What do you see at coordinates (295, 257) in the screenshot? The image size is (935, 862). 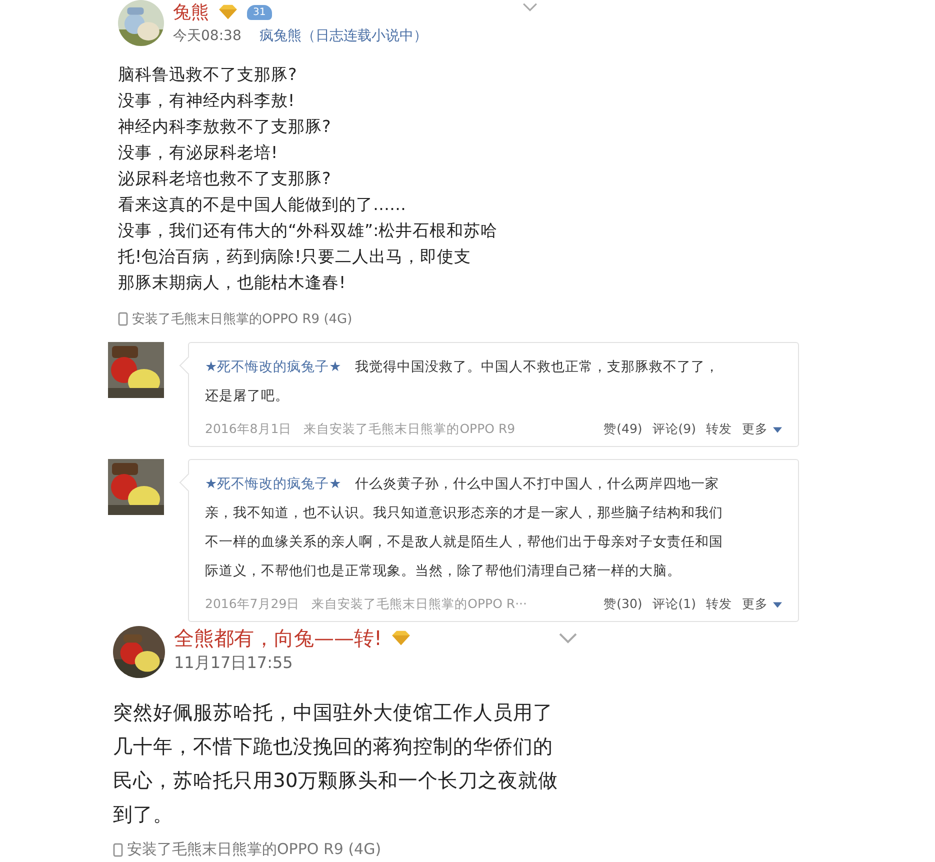 I see `post-text-line: 托!包治百病，药到病除!只要二人出马，即使支` at bounding box center [295, 257].